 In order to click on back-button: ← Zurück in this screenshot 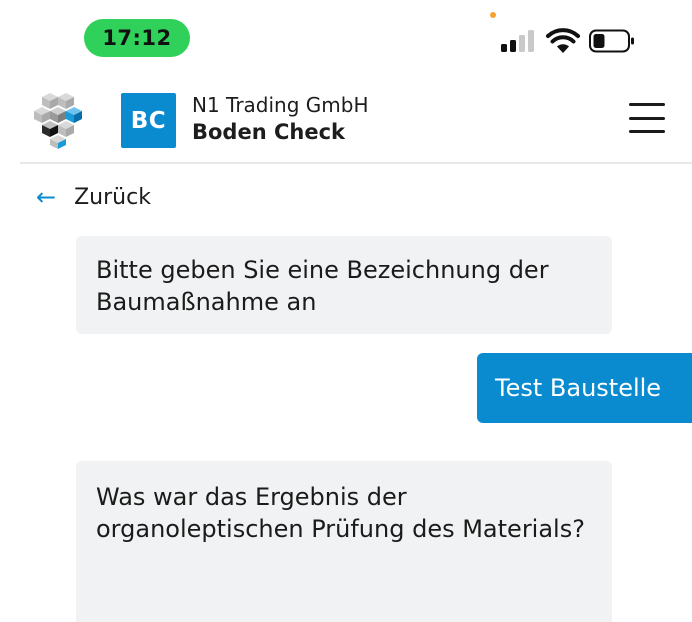, I will do `click(93, 197)`.